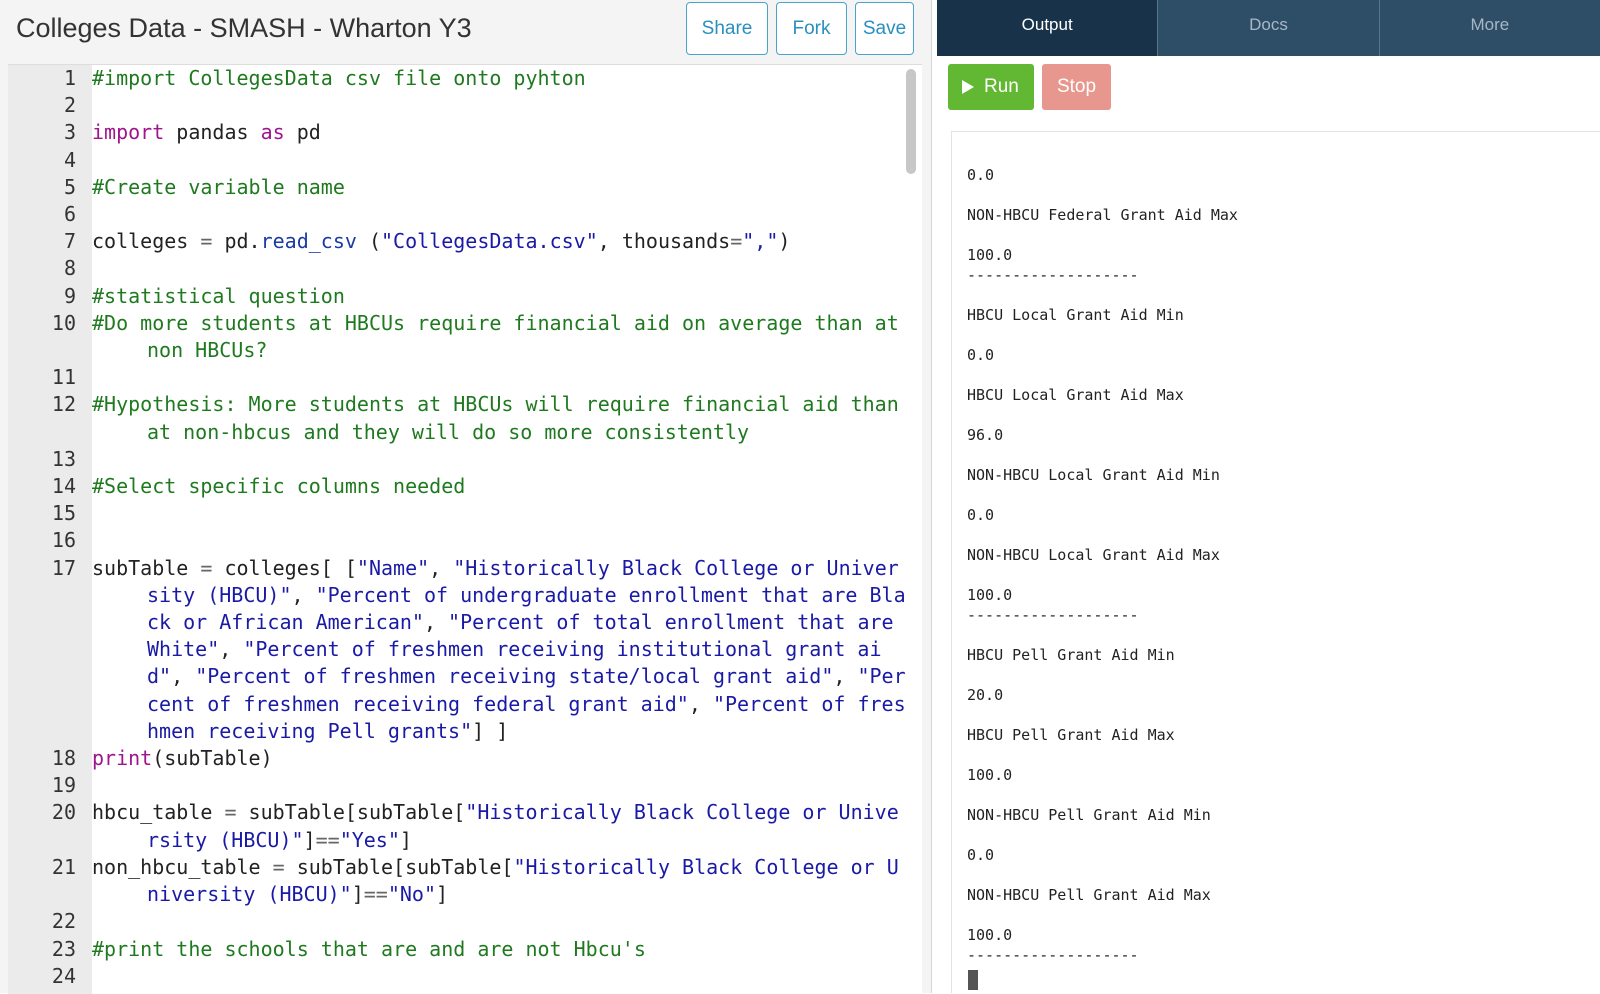 This screenshot has width=1600, height=994. I want to click on fork-button: Fork, so click(811, 28).